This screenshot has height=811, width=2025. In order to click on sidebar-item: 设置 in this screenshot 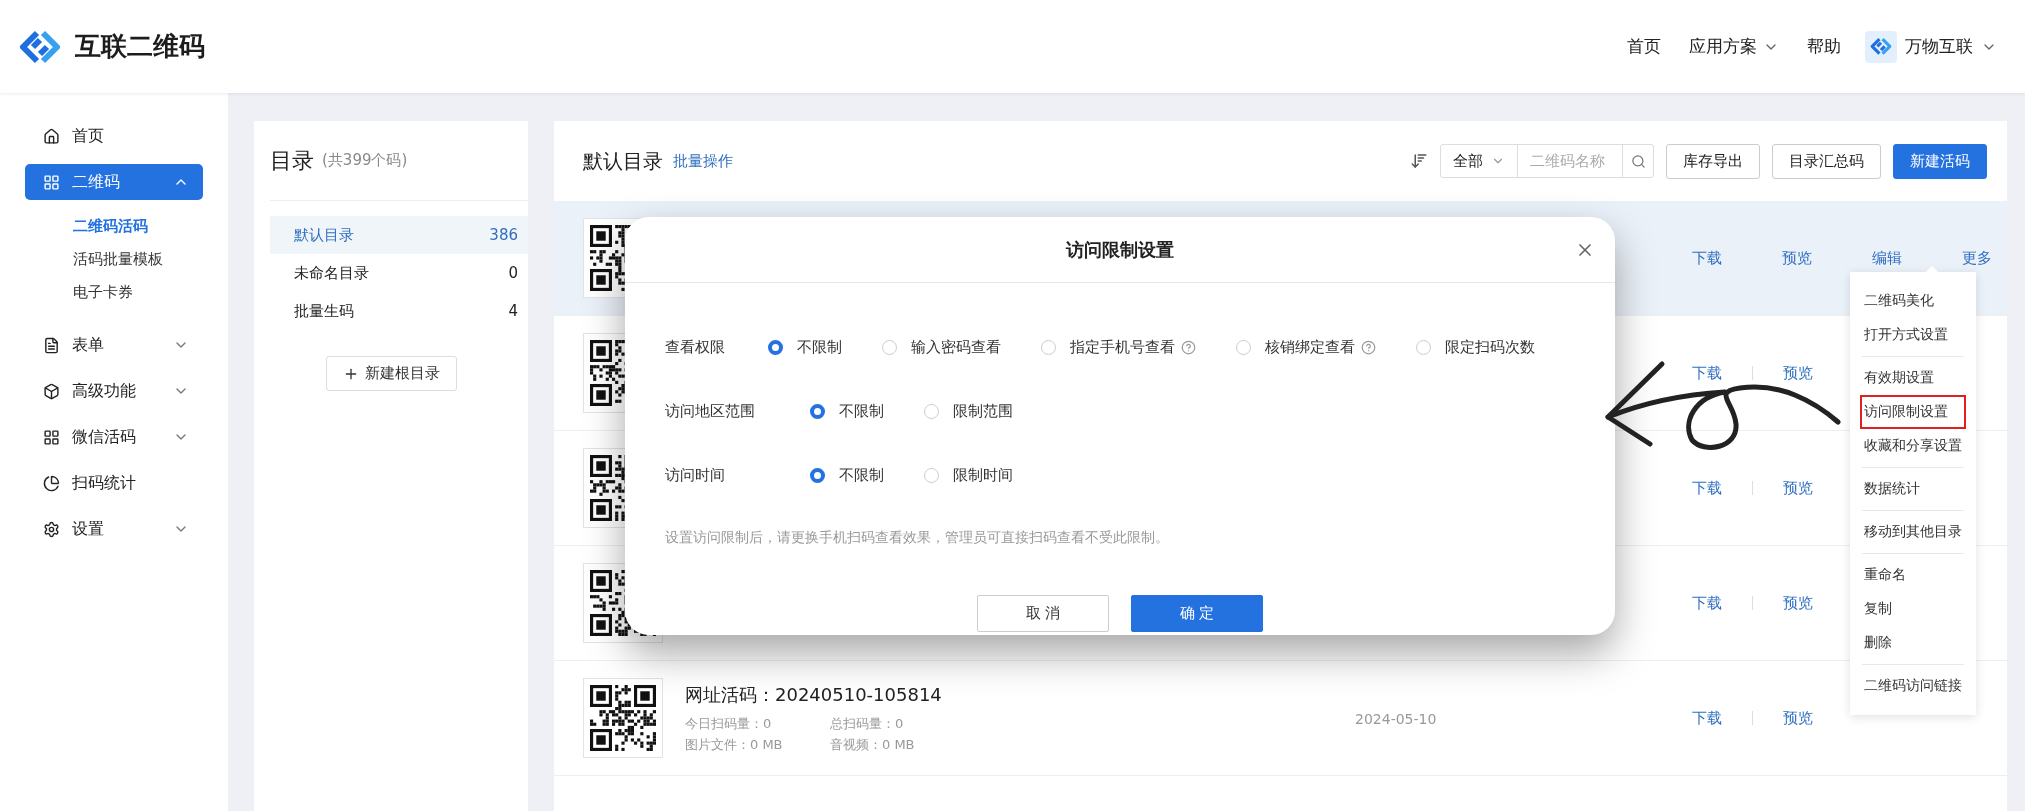, I will do `click(114, 529)`.